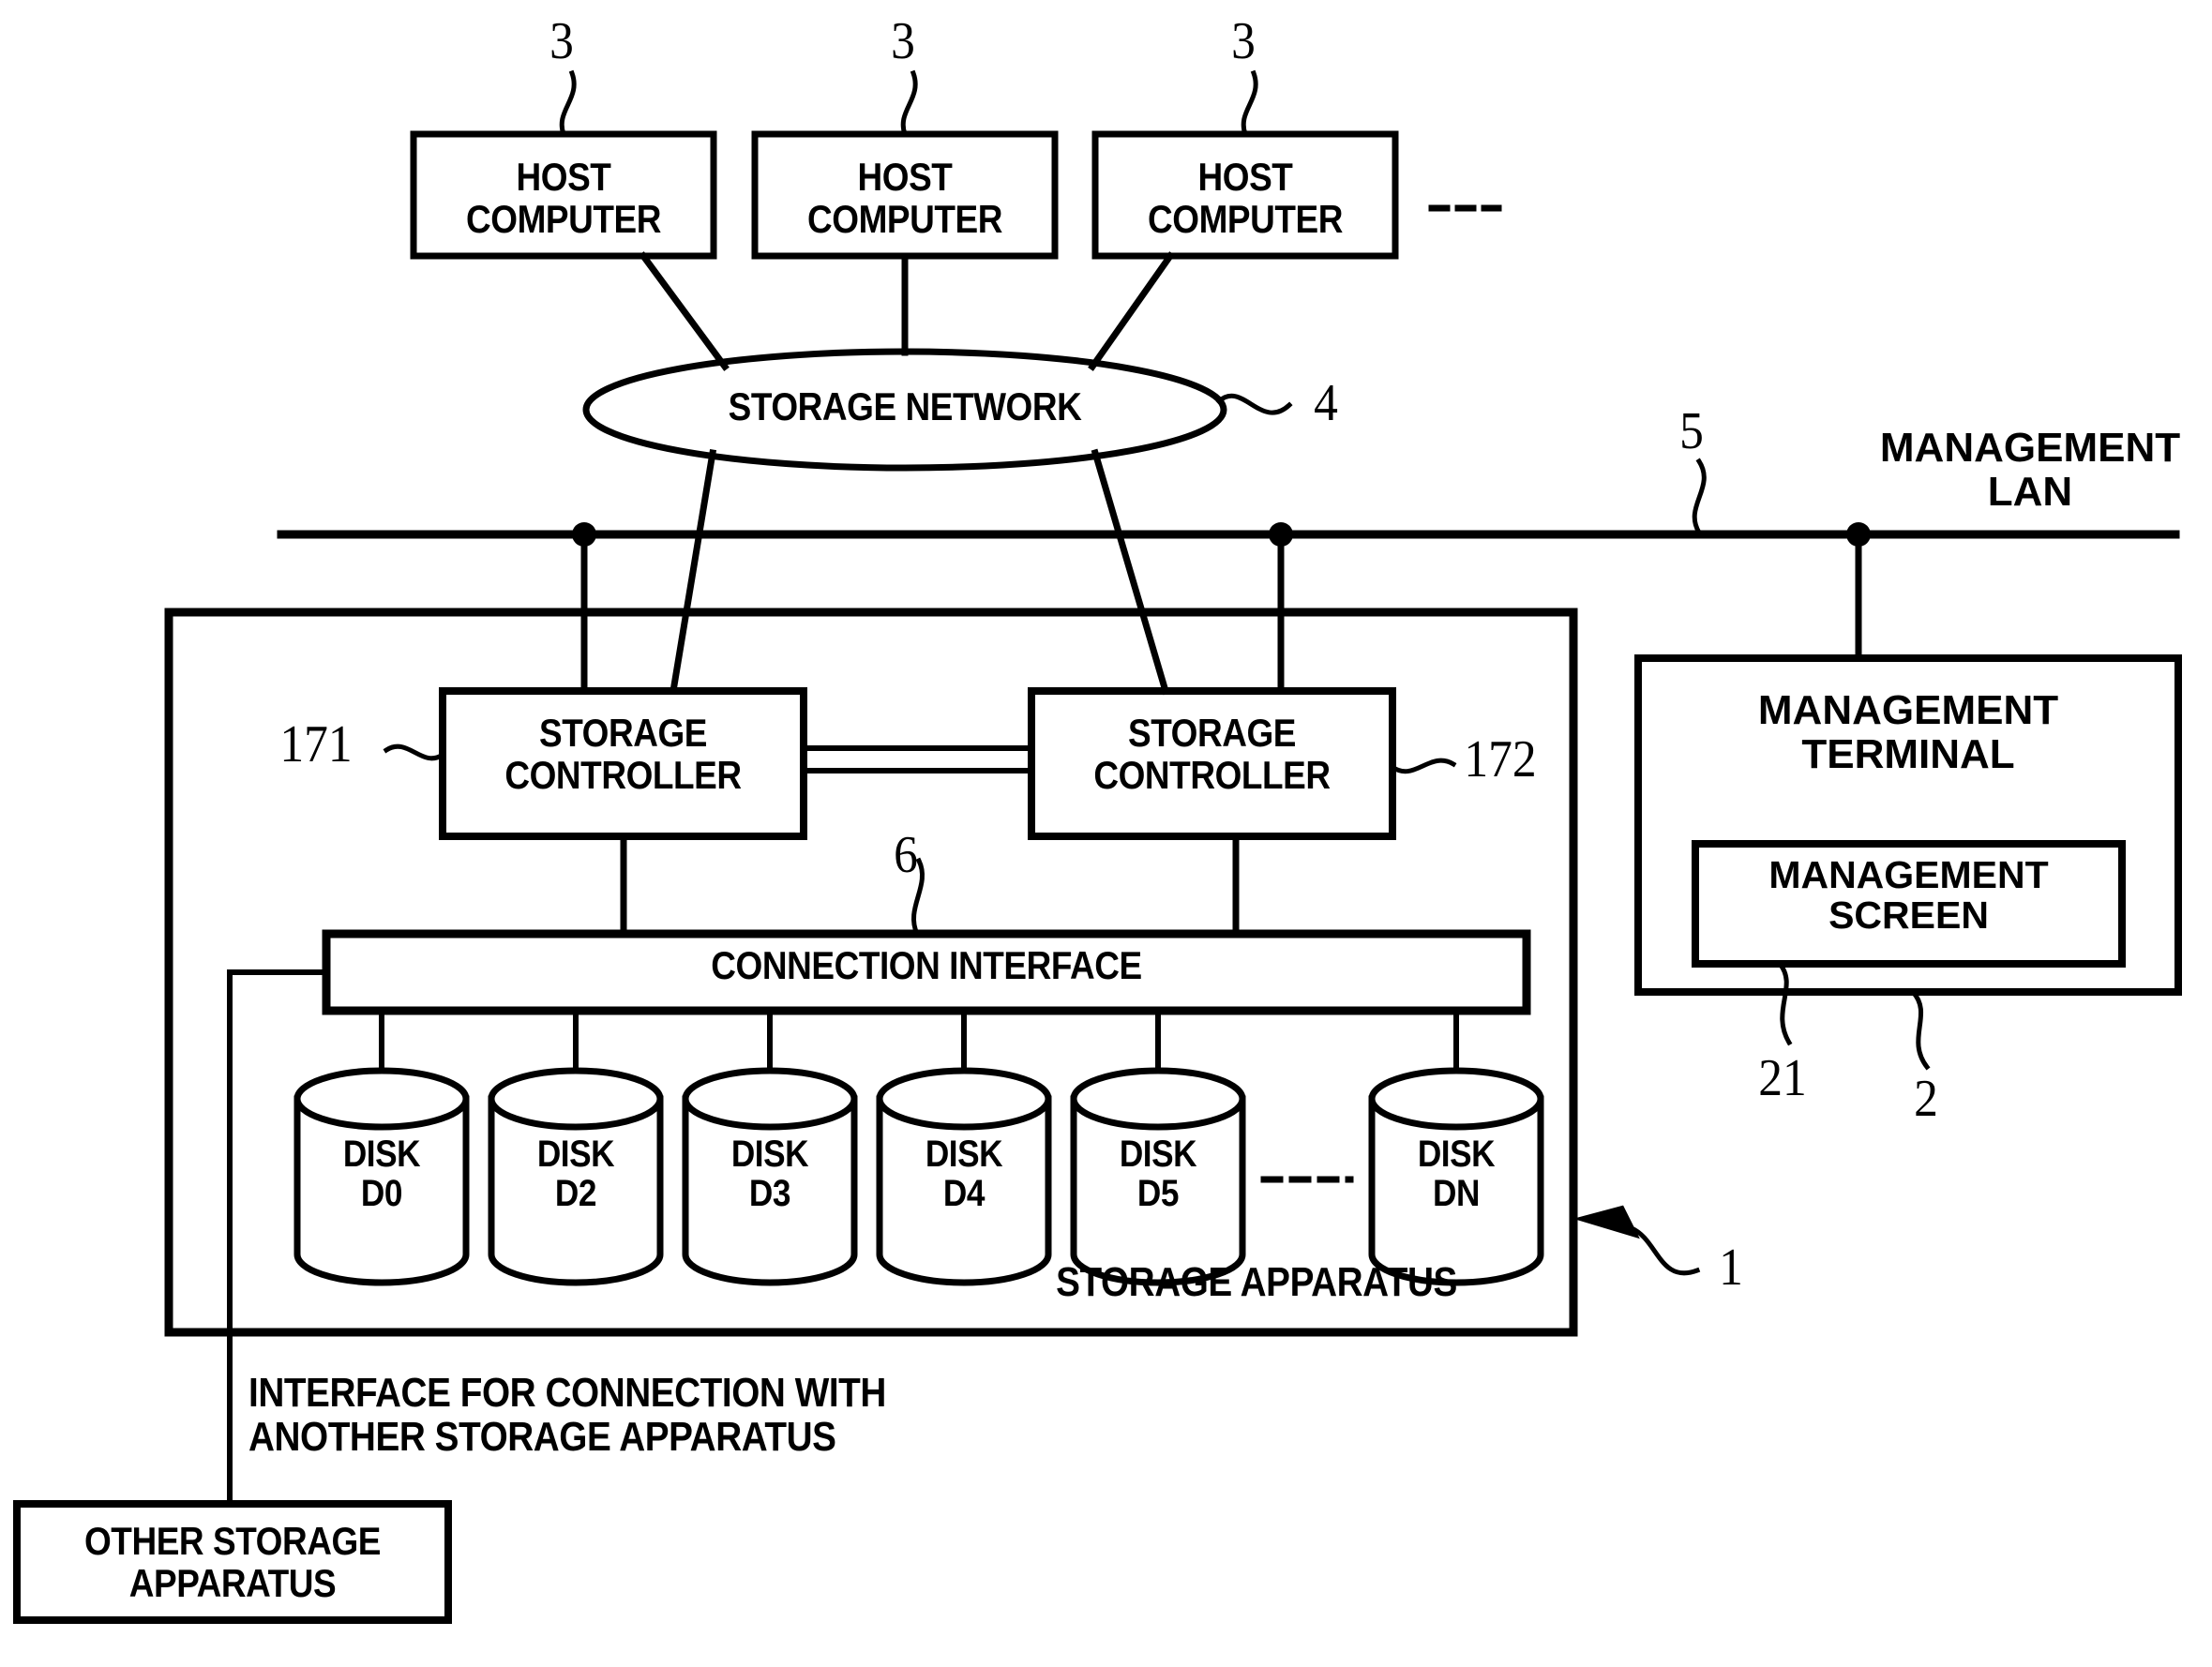 Image resolution: width=2212 pixels, height=1667 pixels. I want to click on other-storage-apparatus-label: OTHER STORAGE APPARATUS, so click(232, 1562).